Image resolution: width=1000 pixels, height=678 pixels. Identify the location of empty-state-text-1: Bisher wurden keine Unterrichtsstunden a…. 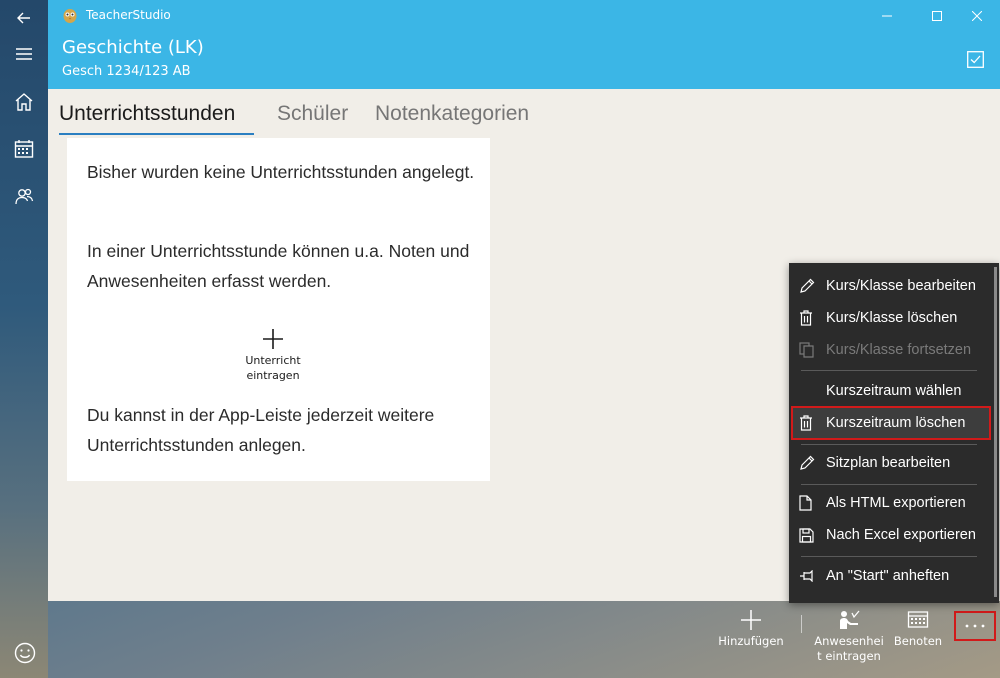
(281, 172).